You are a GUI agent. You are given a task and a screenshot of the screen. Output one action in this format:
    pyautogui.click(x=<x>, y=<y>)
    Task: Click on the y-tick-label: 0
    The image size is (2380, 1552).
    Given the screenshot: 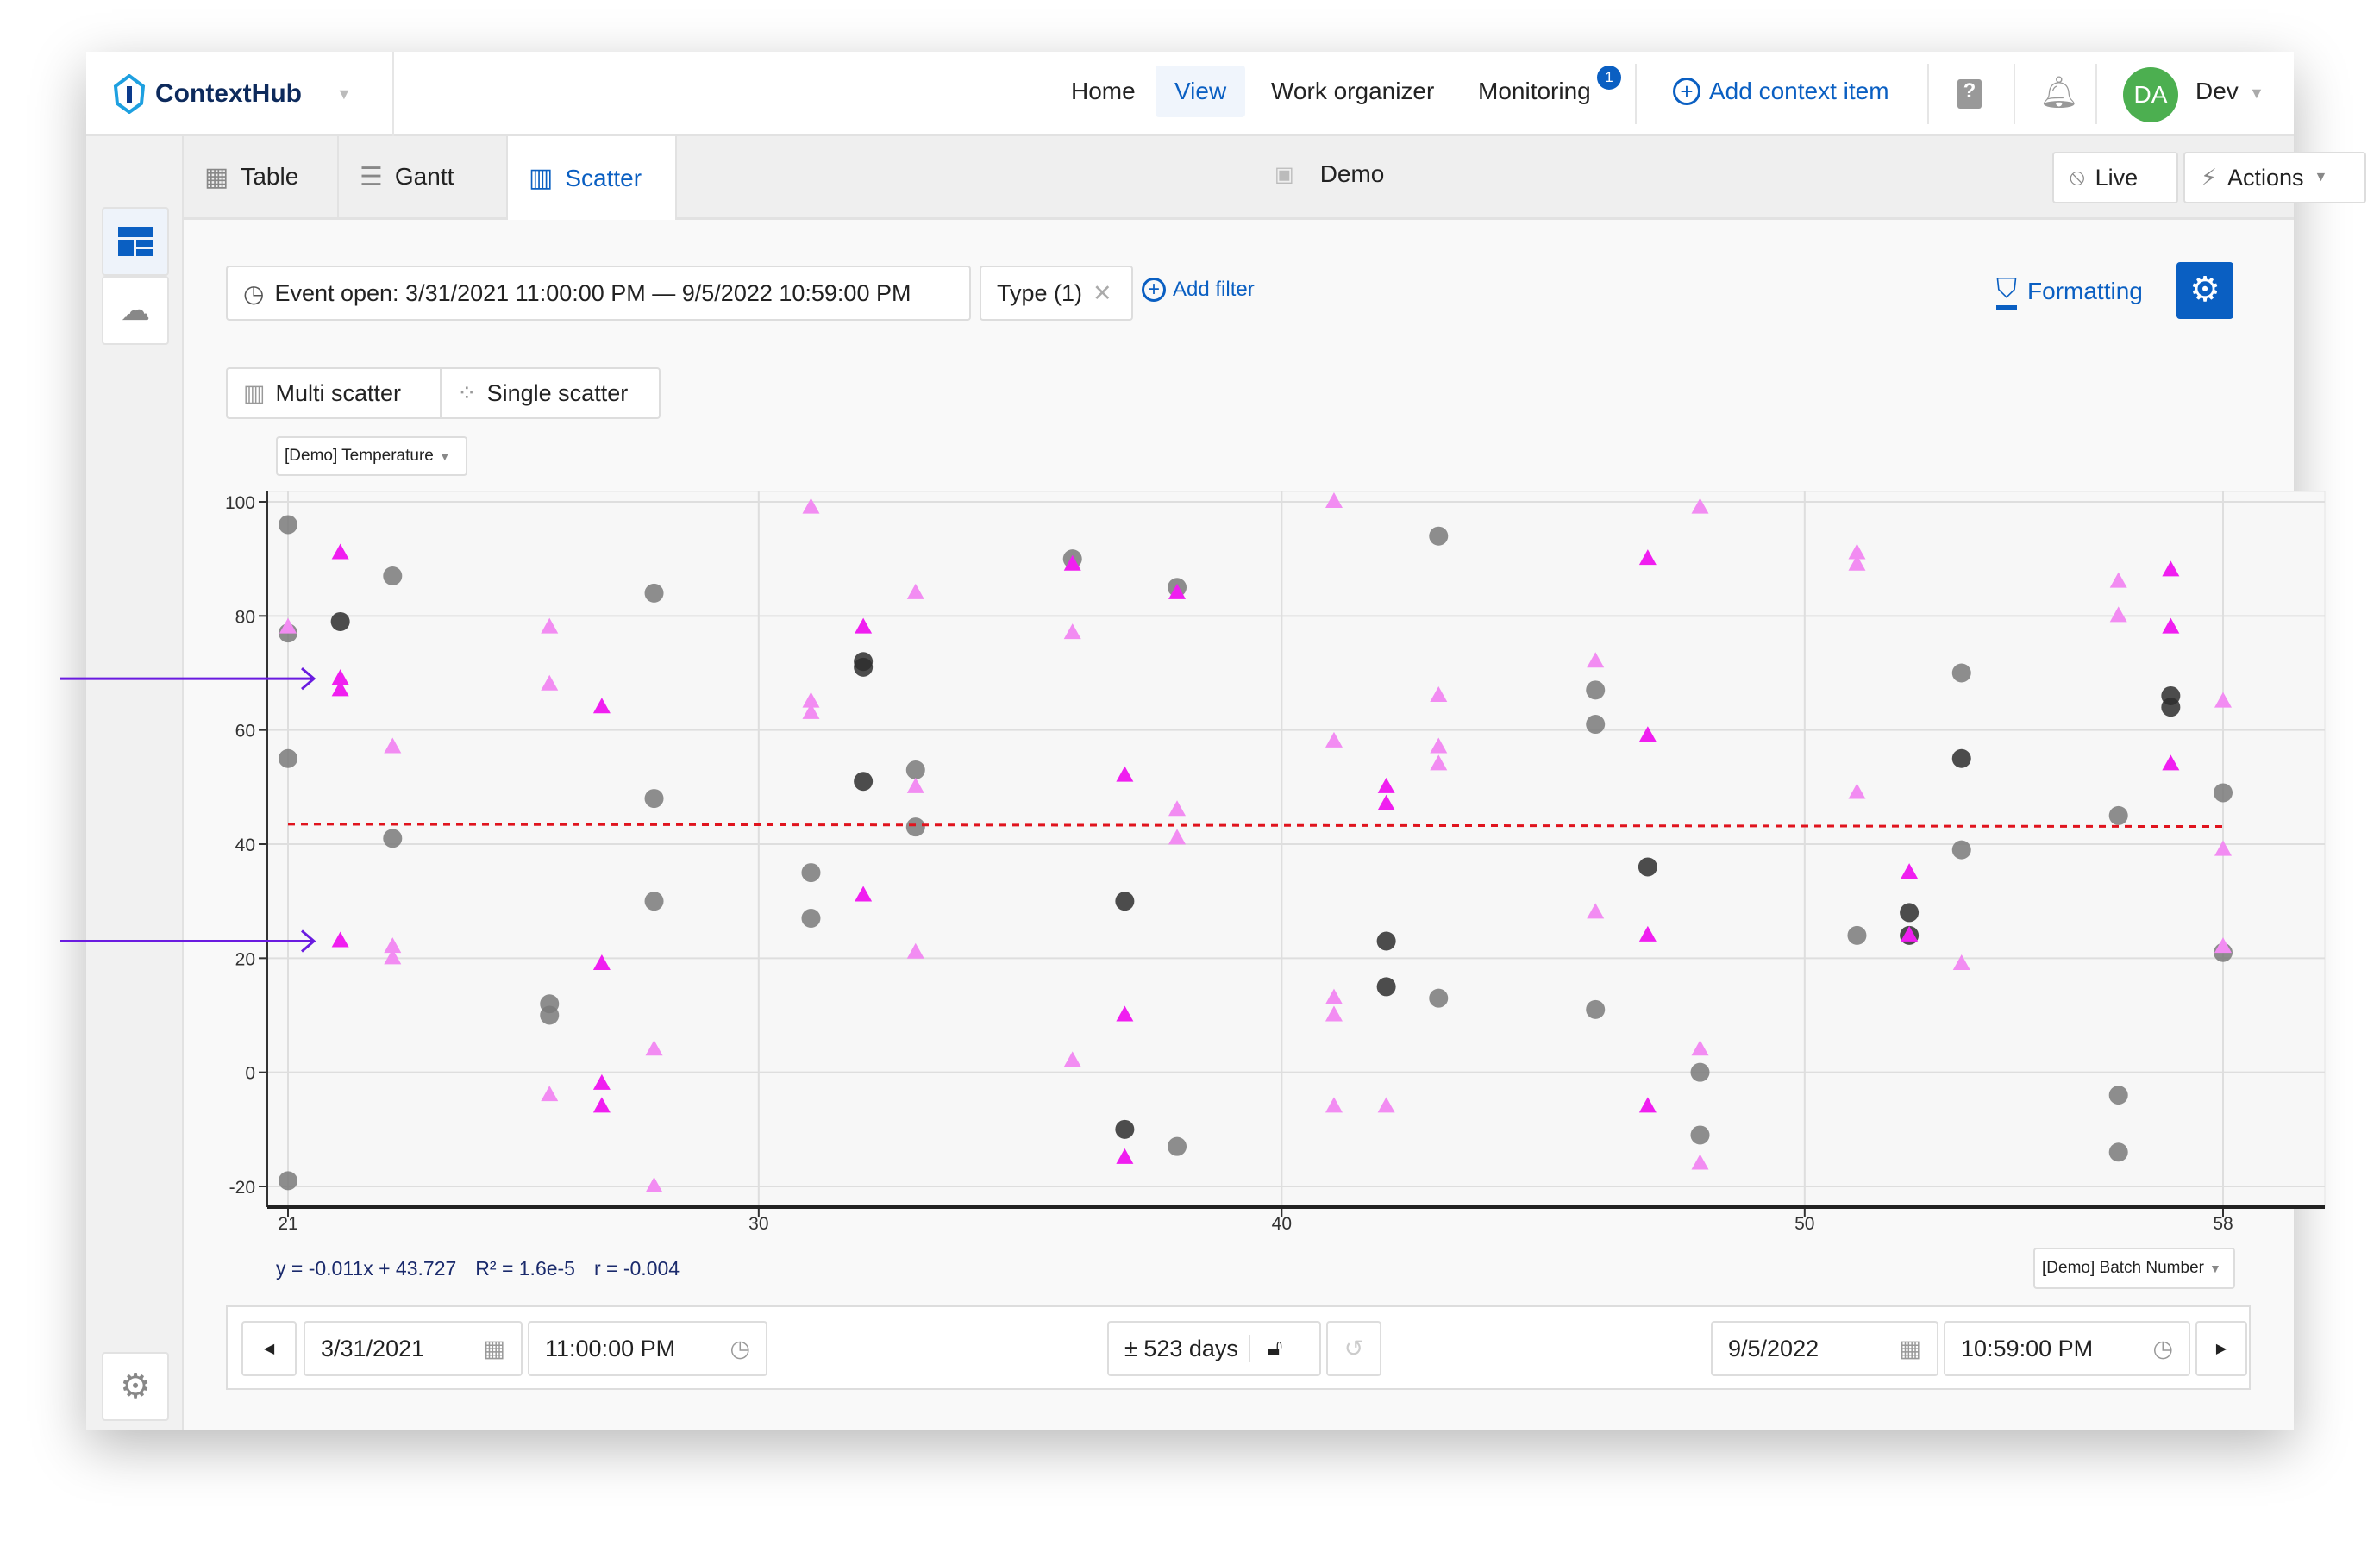 What is the action you would take?
    pyautogui.click(x=250, y=1074)
    